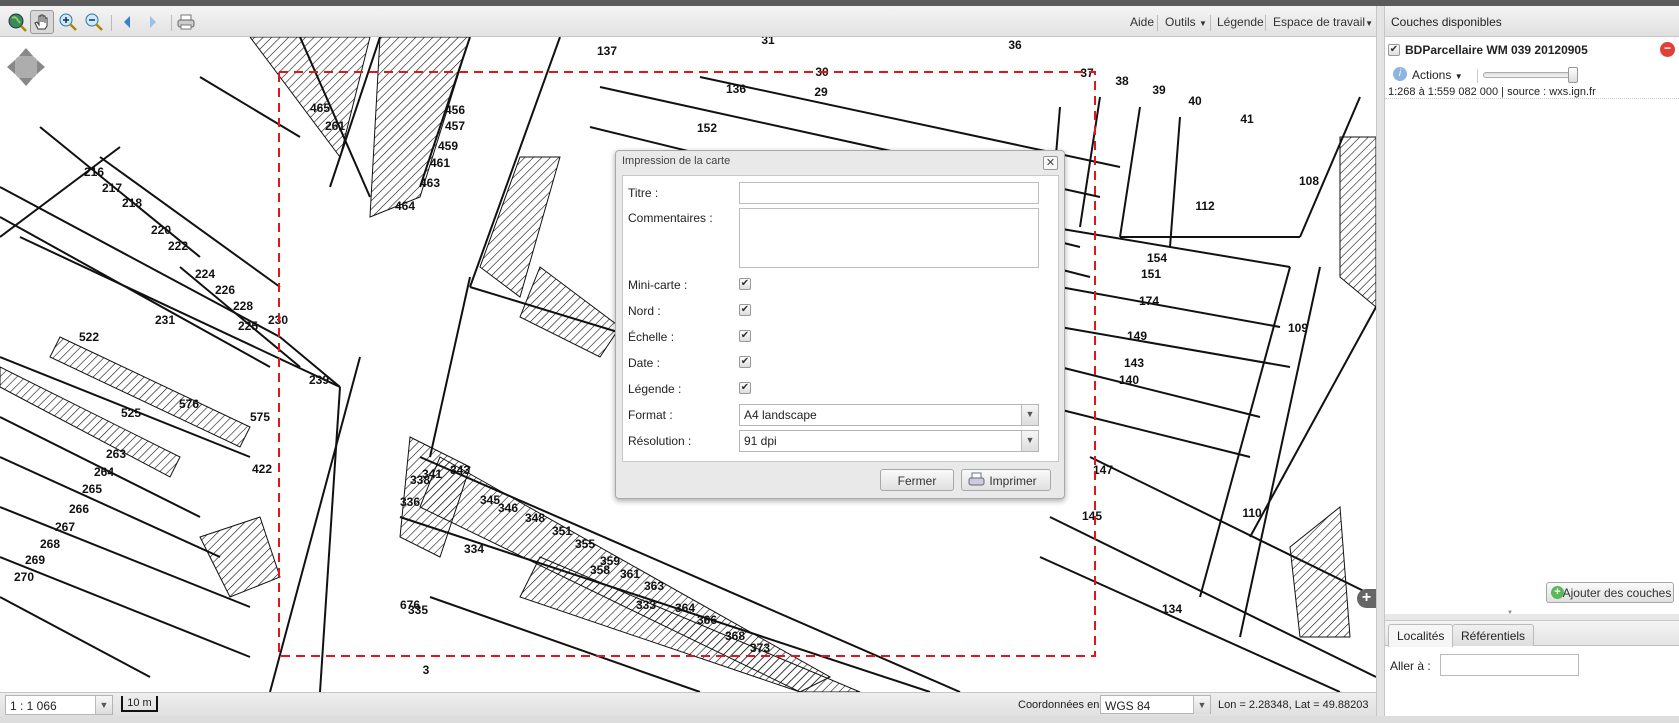 This screenshot has width=1679, height=723. I want to click on legend-checkbox: ✔, so click(745, 388).